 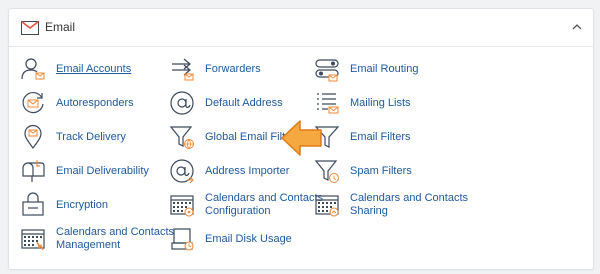 I want to click on forward-arrows-icon, so click(x=183, y=69).